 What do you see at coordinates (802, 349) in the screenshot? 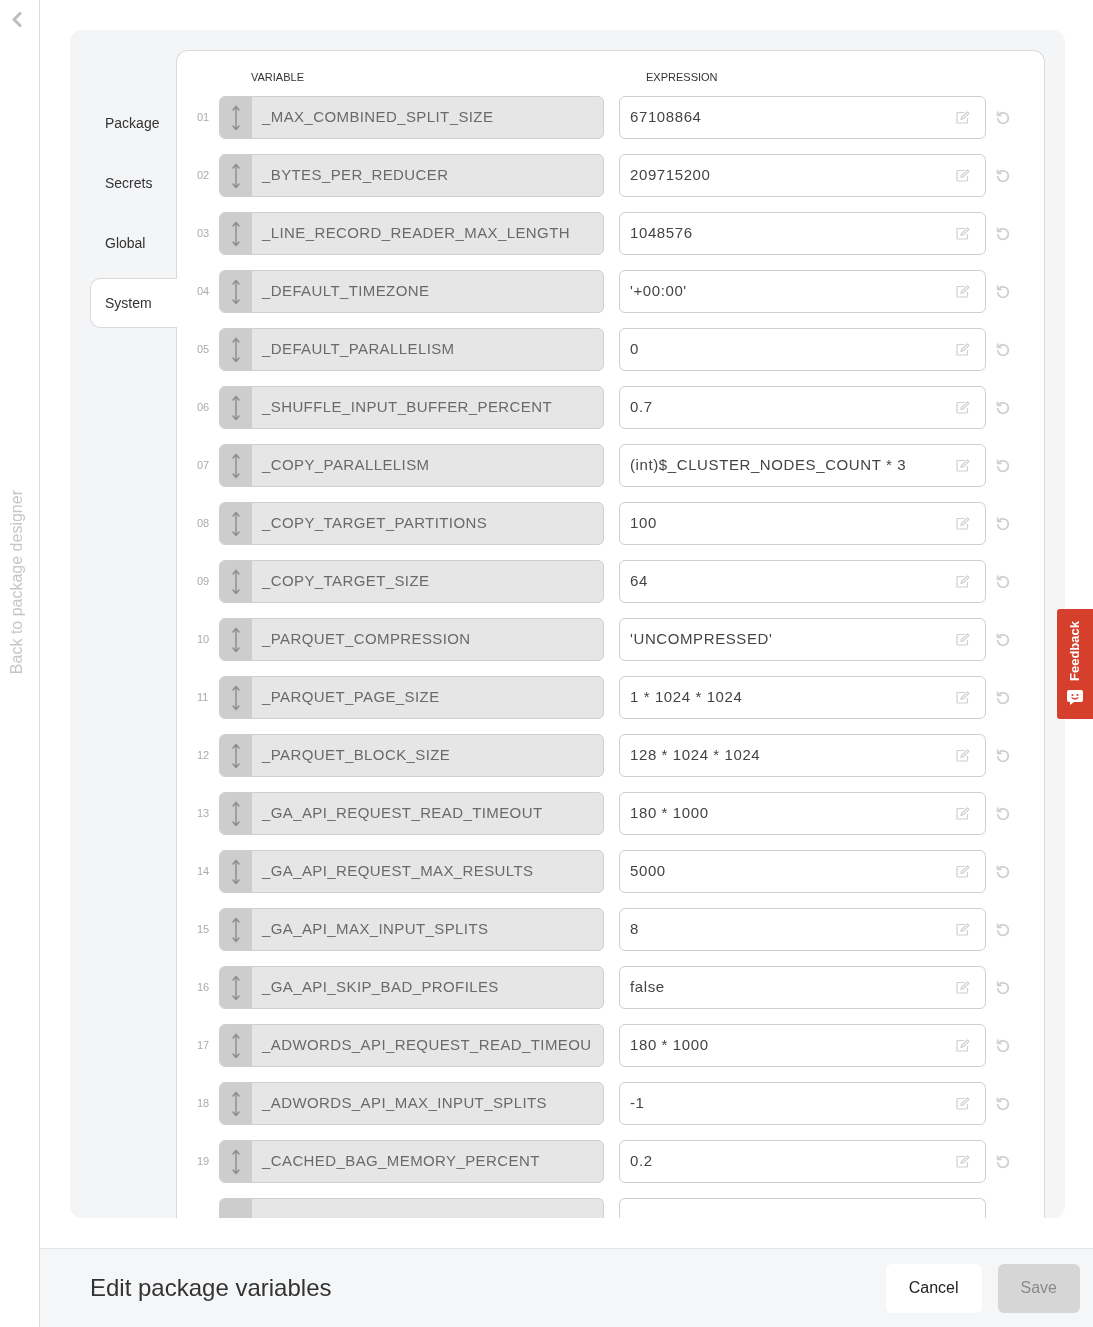
I see `expression-field: 0` at bounding box center [802, 349].